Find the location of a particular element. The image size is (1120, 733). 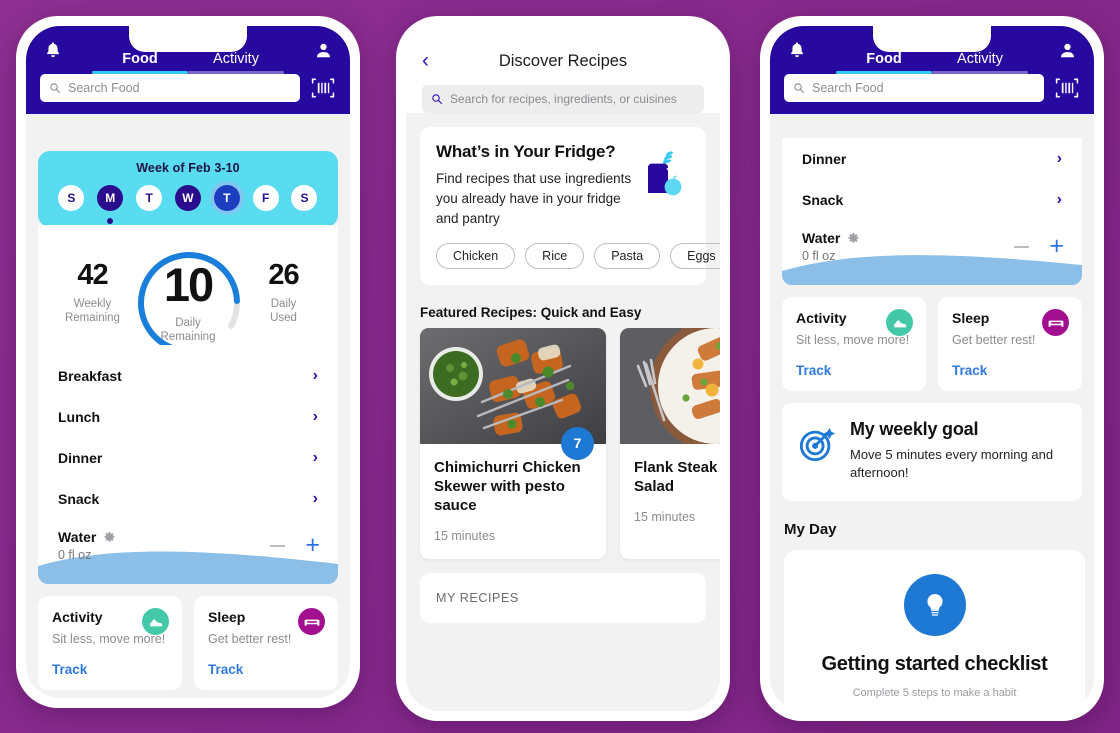

day-sat: S is located at coordinates (304, 198).